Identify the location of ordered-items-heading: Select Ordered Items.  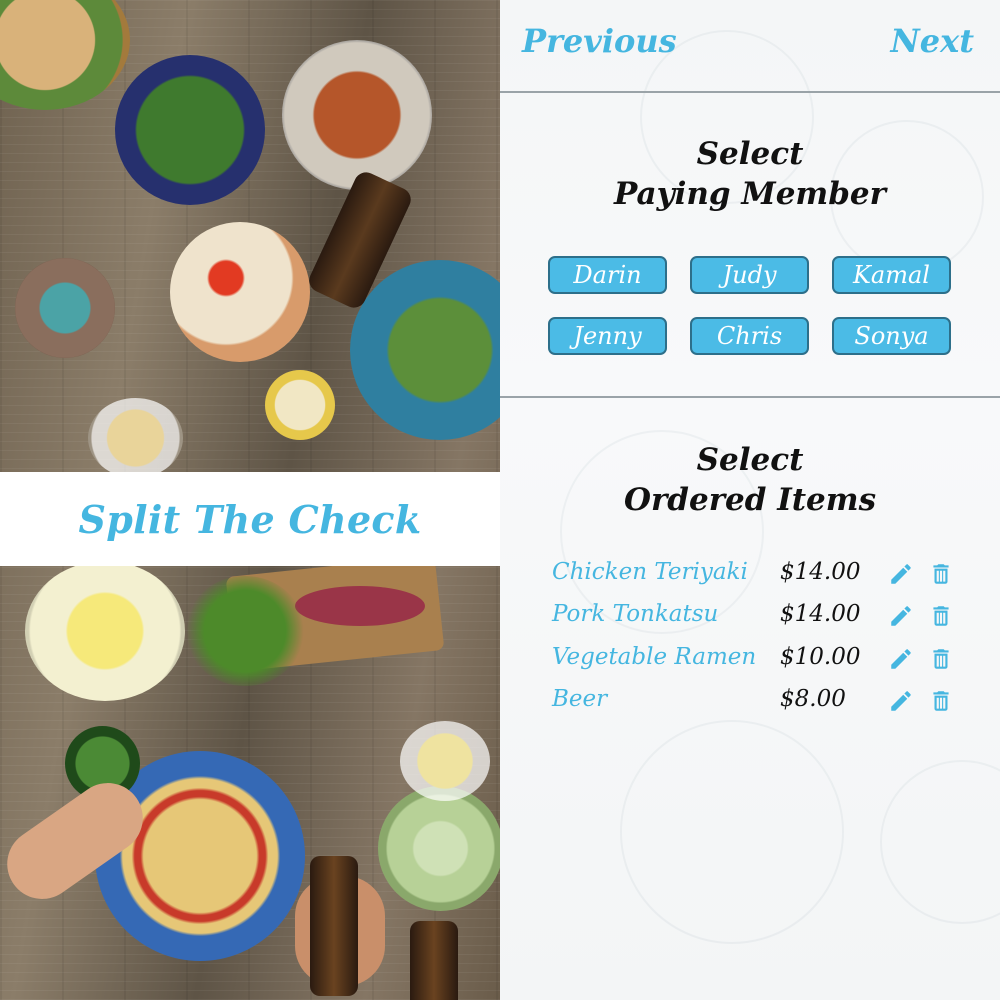
(750, 480).